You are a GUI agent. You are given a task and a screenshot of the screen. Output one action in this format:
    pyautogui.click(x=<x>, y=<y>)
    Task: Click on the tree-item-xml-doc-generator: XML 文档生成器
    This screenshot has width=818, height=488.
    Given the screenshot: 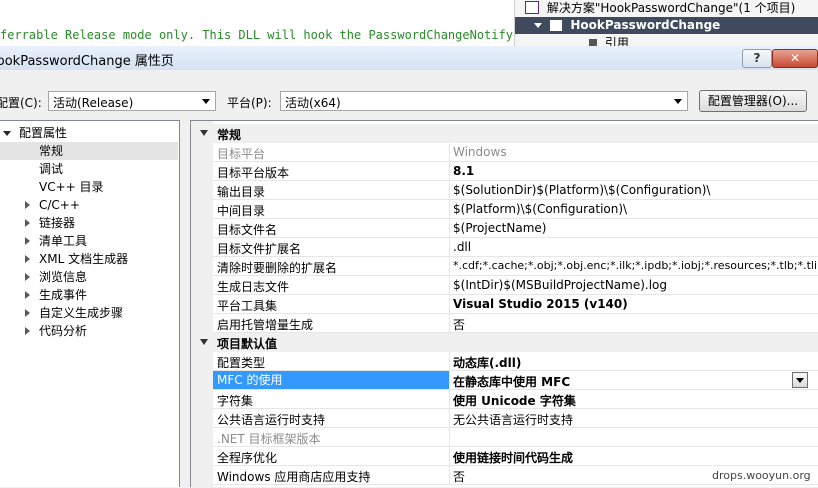 What is the action you would take?
    pyautogui.click(x=89, y=259)
    